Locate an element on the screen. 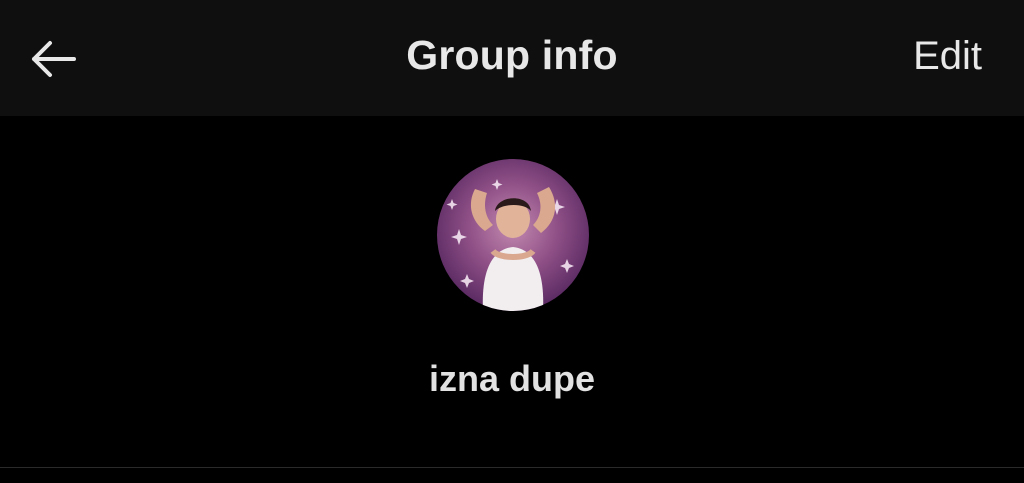 The height and width of the screenshot is (483, 1024). edit-button: Edit is located at coordinates (947, 56).